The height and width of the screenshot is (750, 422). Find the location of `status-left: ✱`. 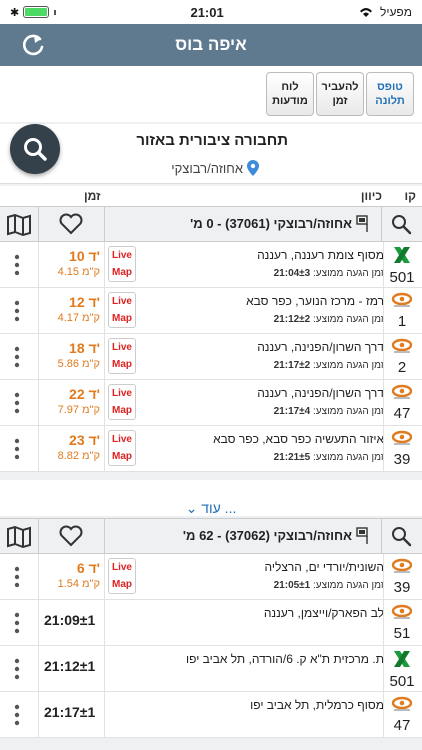

status-left: ✱ is located at coordinates (33, 12).